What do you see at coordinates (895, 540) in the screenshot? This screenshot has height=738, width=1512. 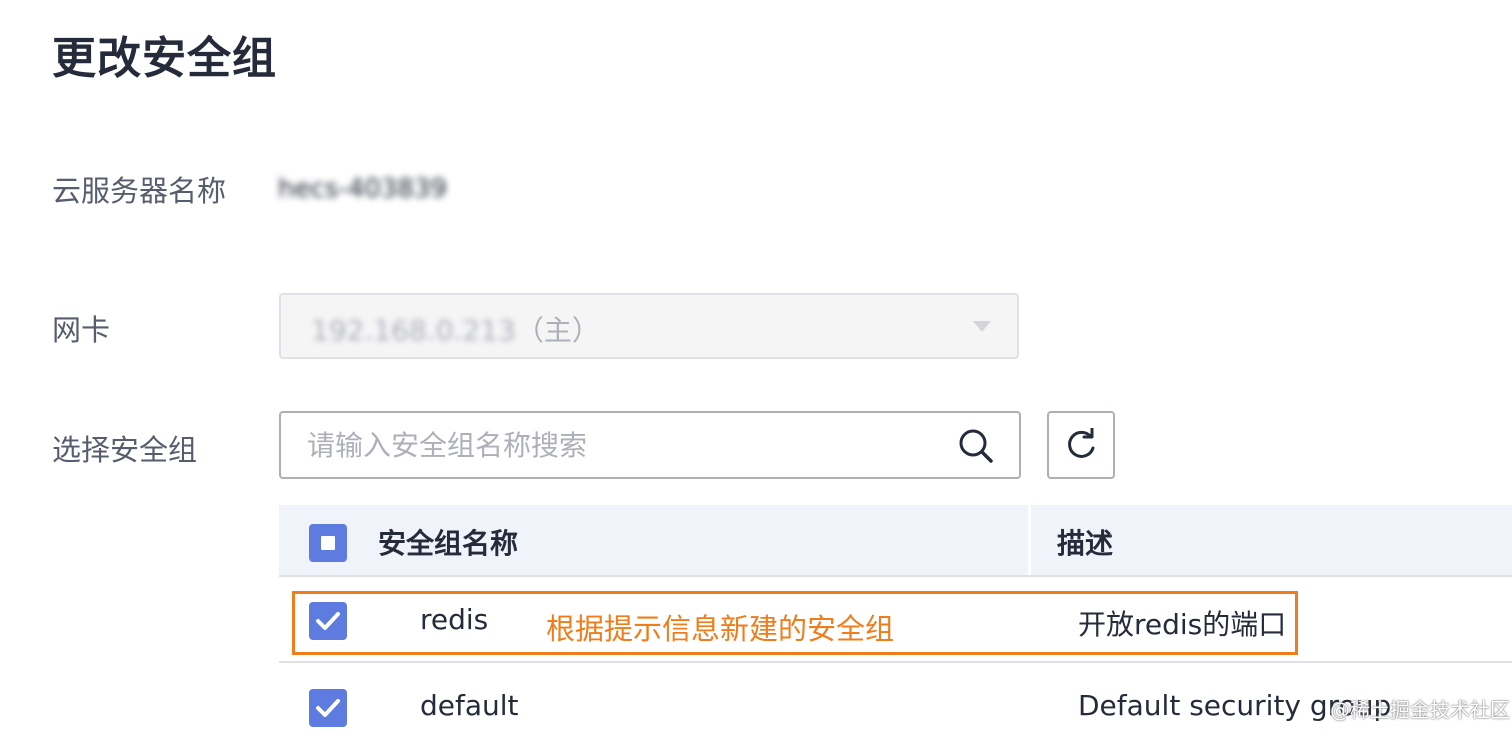 I see `table-header: 安全组名称 描述` at bounding box center [895, 540].